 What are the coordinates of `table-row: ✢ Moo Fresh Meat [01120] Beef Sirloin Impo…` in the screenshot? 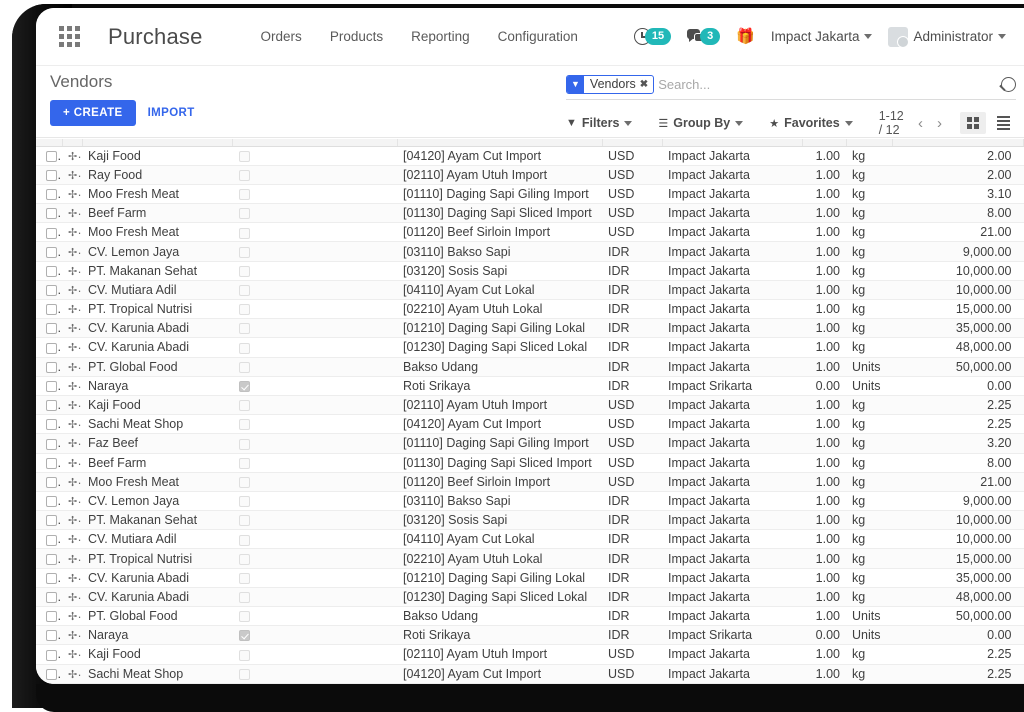 It's located at (530, 482).